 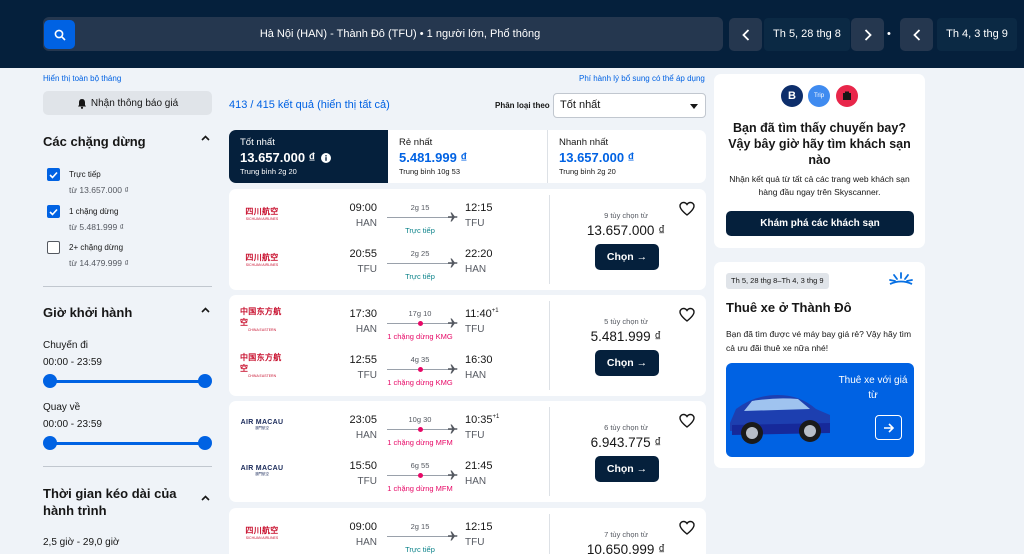 I want to click on departure-time: 12:55, so click(x=363, y=360).